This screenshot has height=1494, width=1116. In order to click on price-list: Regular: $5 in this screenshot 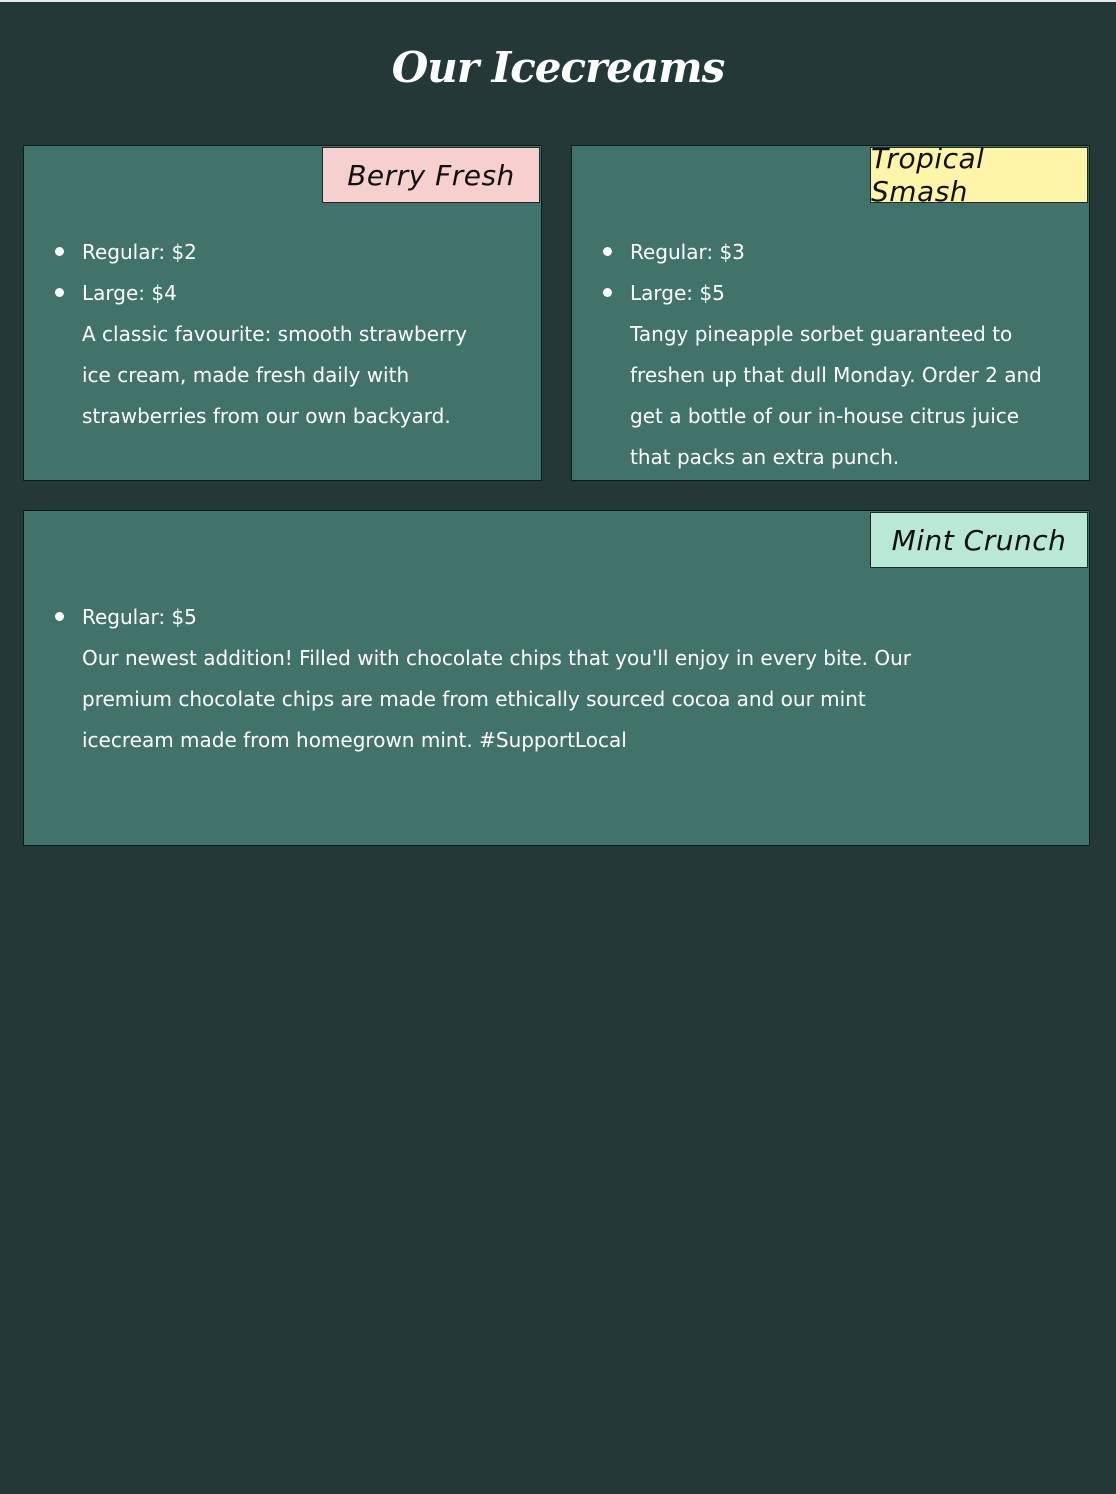, I will do `click(507, 617)`.